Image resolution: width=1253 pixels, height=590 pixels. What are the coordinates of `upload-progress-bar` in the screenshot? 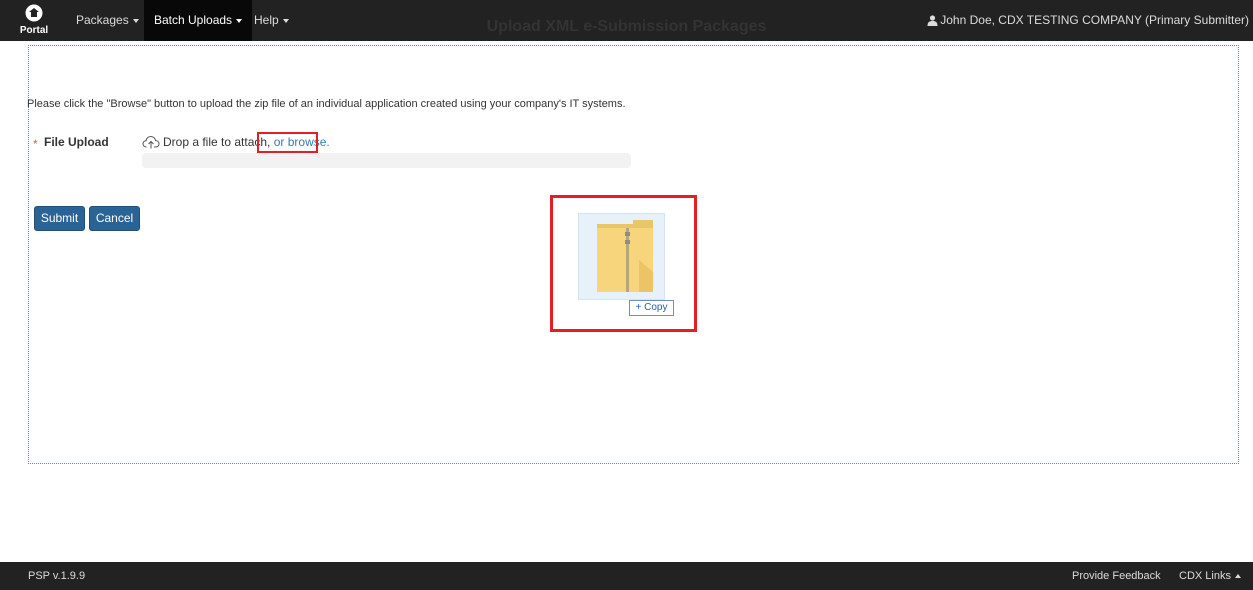 It's located at (386, 160).